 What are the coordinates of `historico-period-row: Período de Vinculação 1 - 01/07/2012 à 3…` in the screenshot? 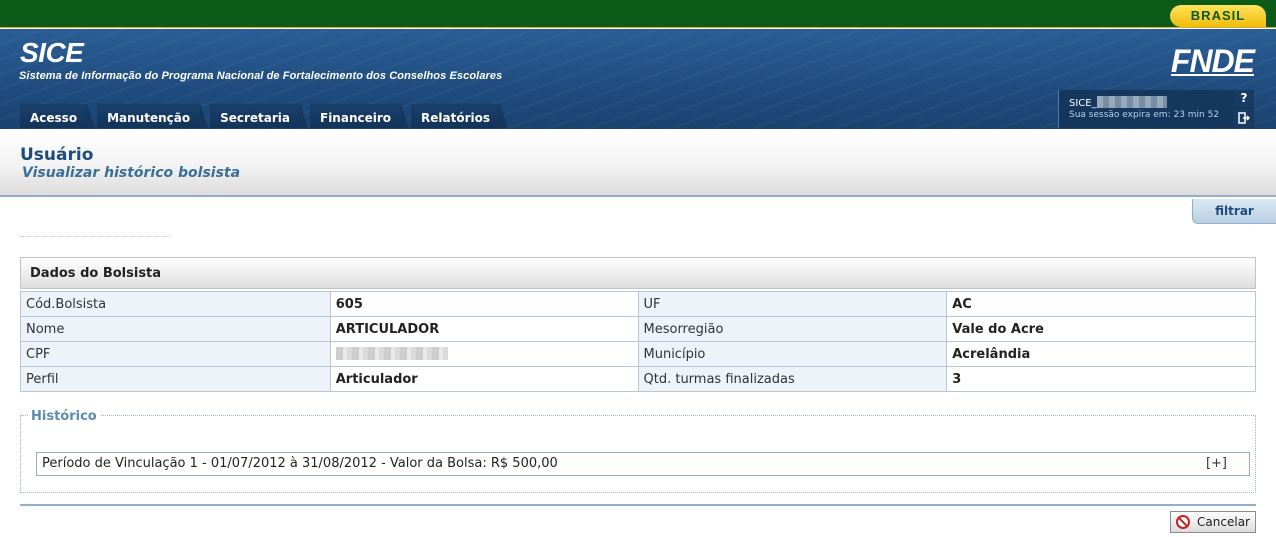 It's located at (643, 464).